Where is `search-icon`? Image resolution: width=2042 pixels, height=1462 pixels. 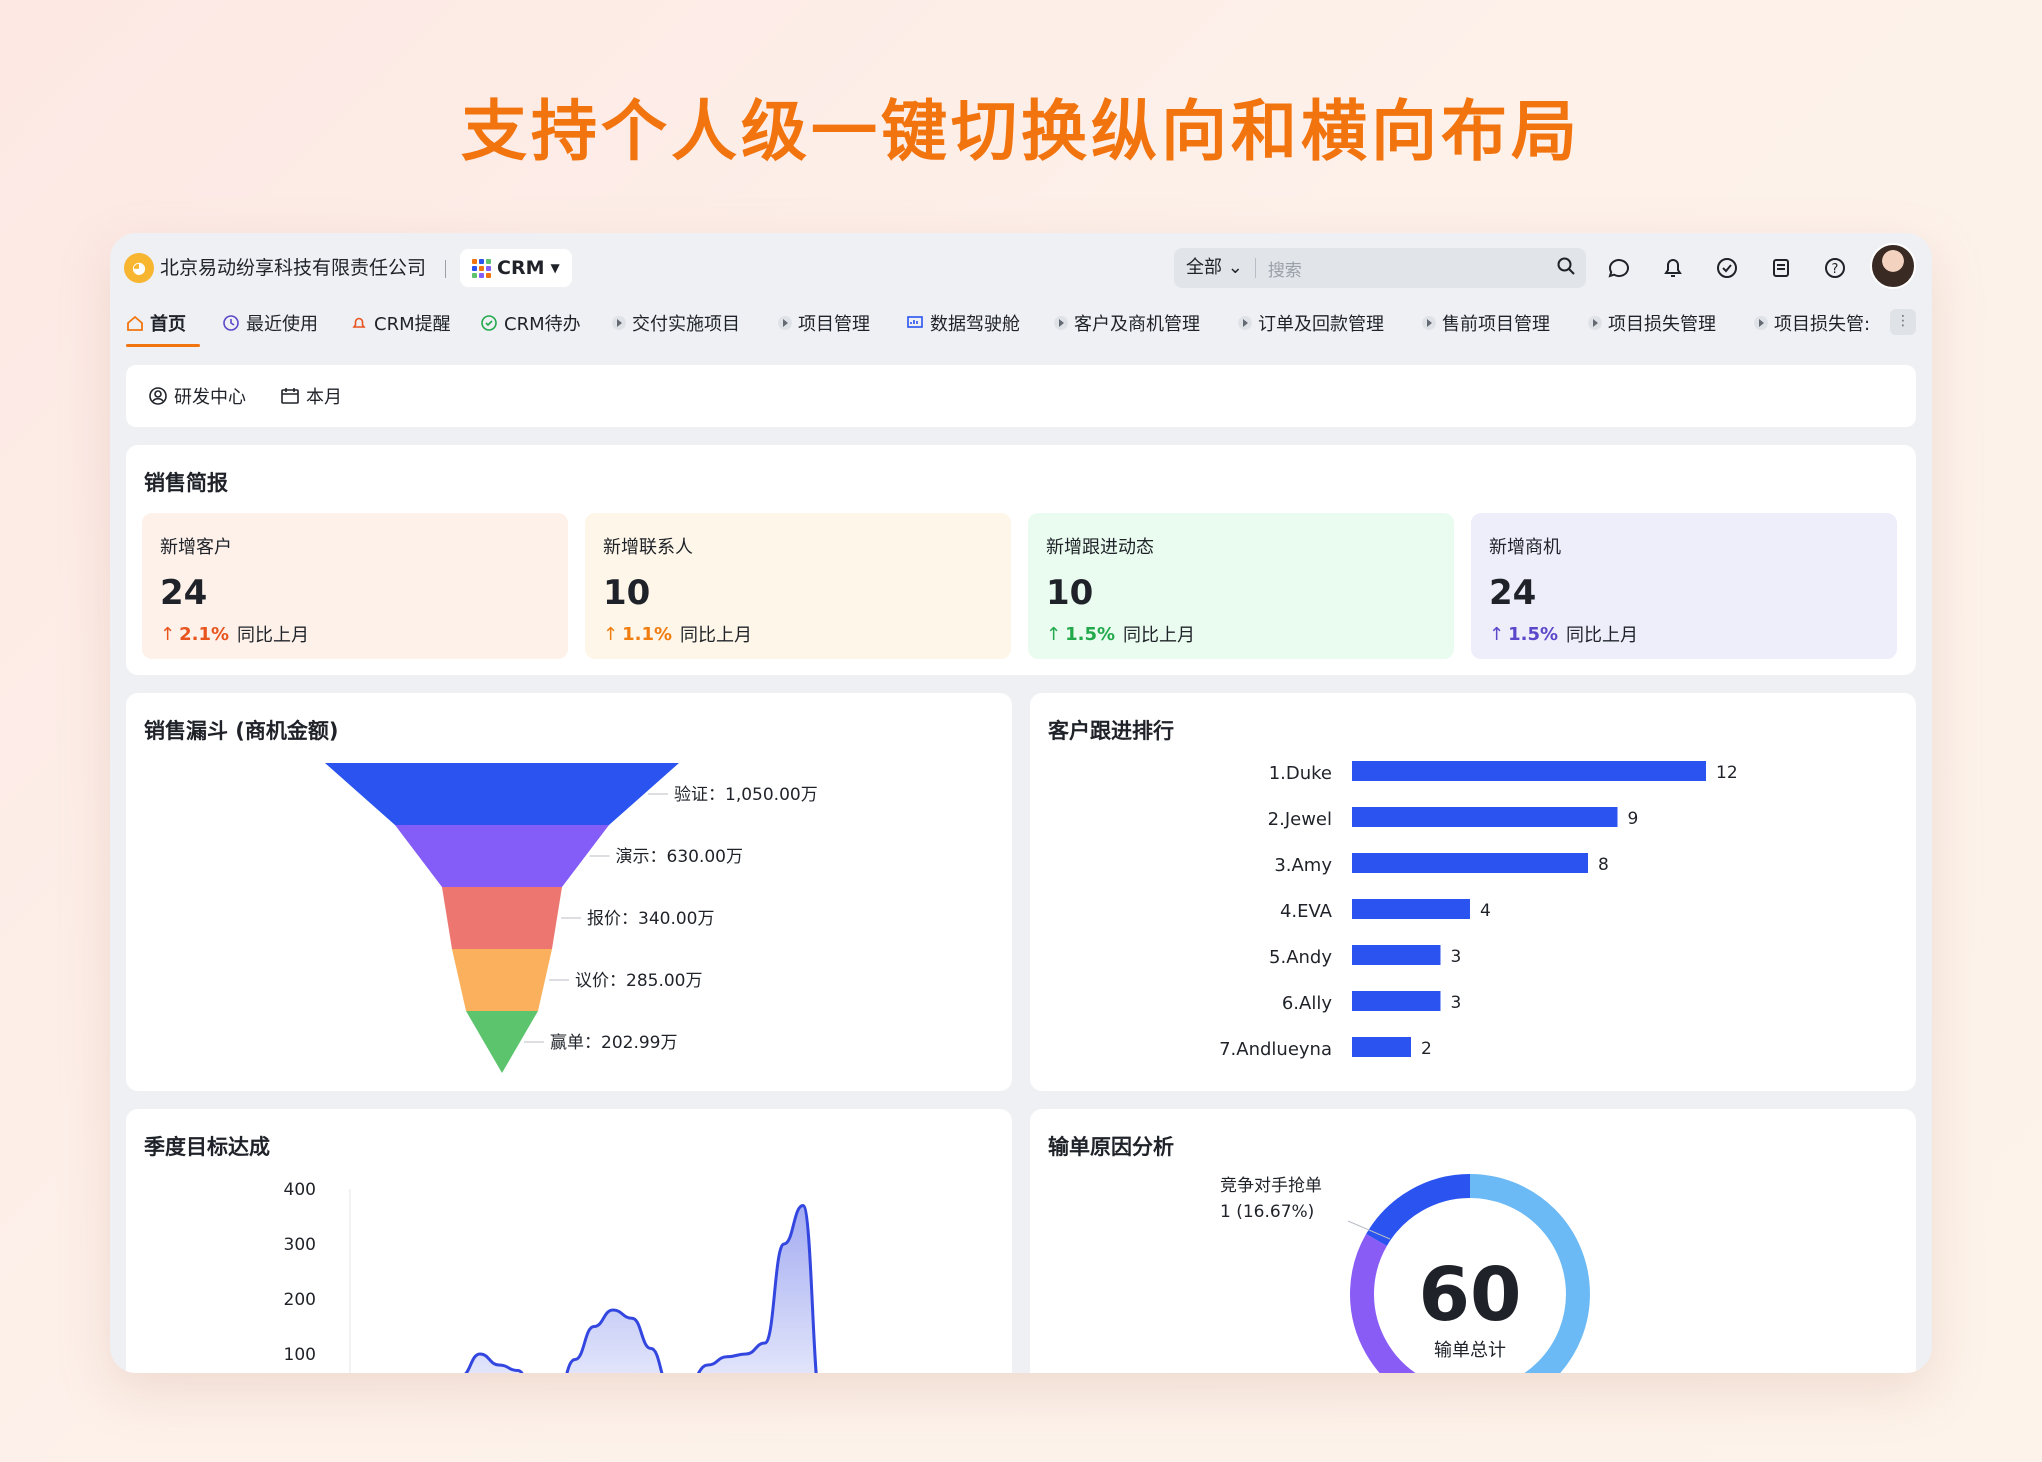 search-icon is located at coordinates (1566, 268).